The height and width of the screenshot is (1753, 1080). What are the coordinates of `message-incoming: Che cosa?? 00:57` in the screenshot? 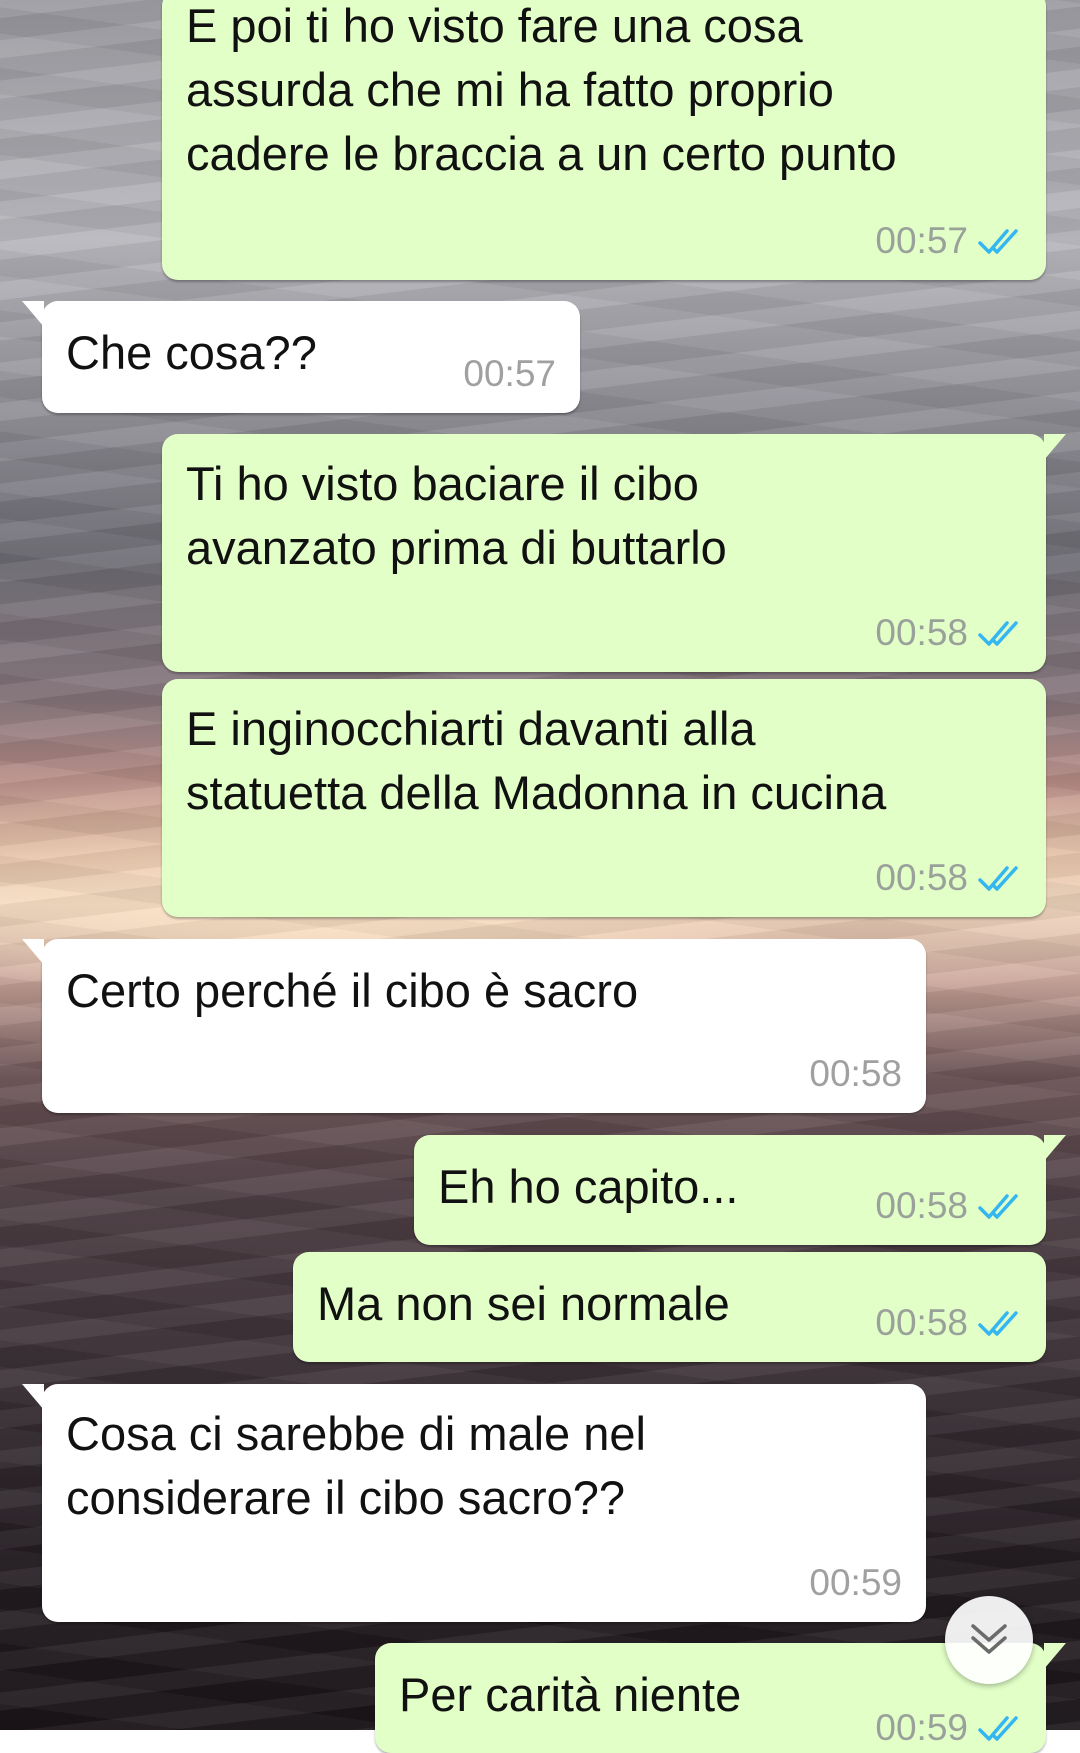 It's located at (301, 357).